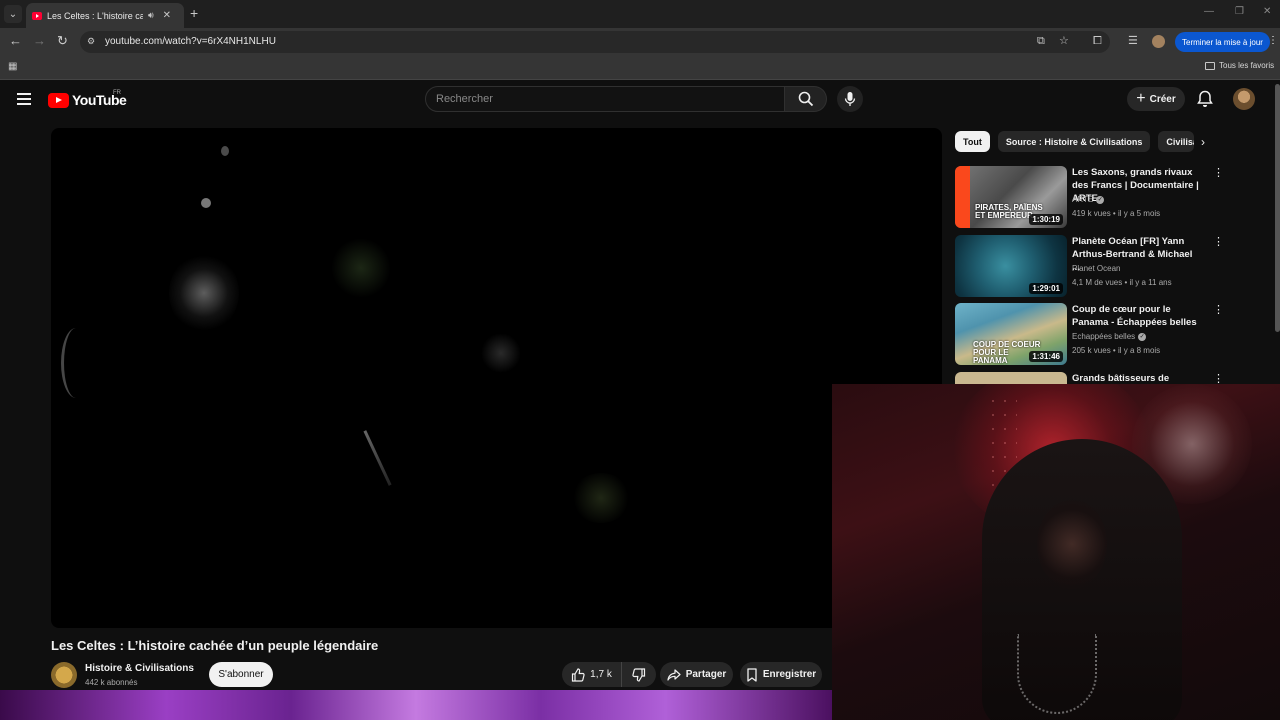  I want to click on country-code: FR, so click(117, 93).